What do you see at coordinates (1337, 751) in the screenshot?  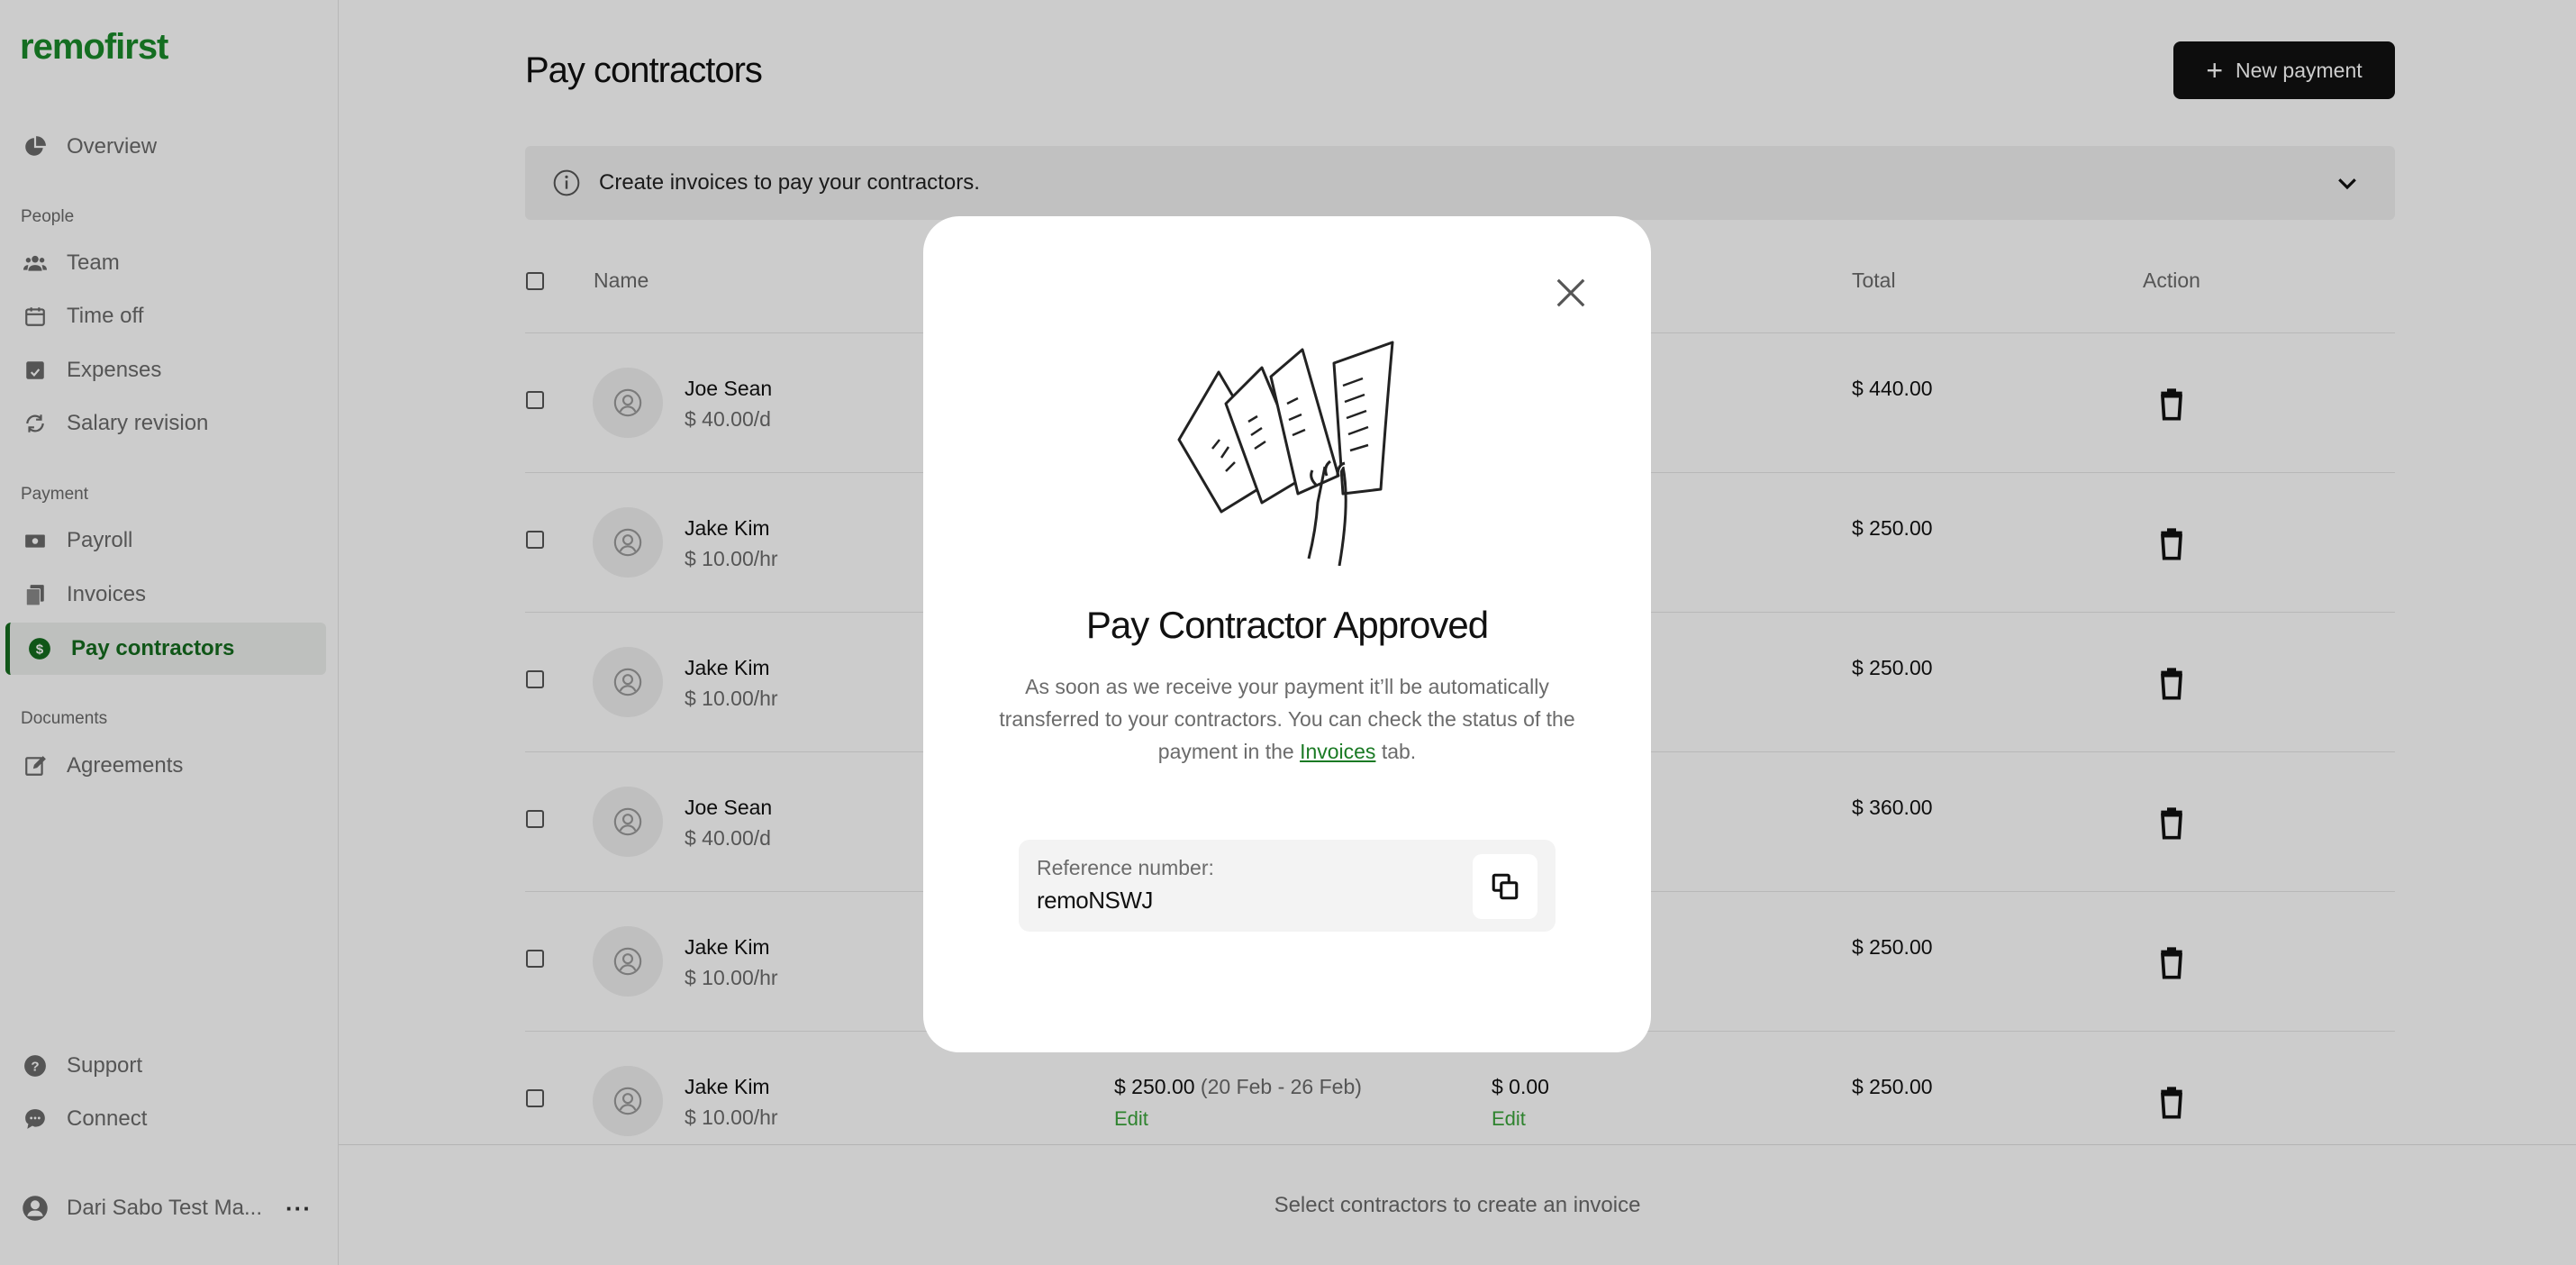 I see `invoices-link: Invoices` at bounding box center [1337, 751].